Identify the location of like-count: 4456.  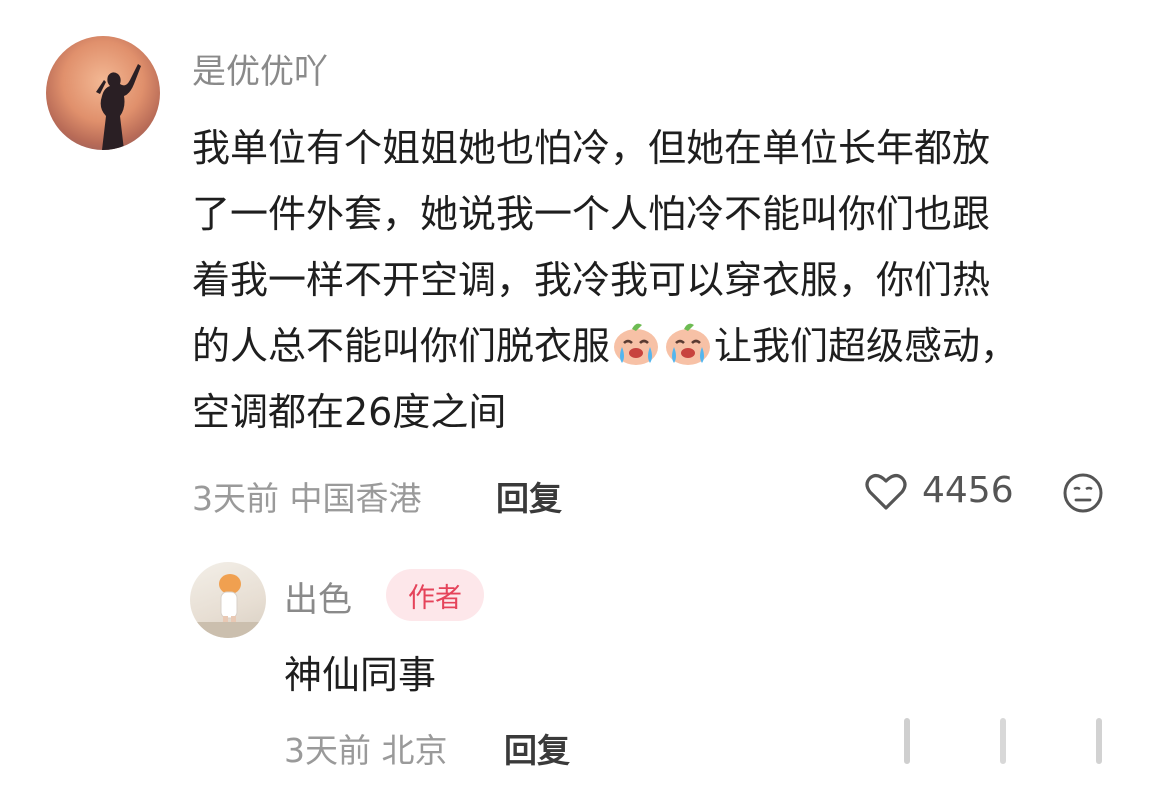
(968, 490).